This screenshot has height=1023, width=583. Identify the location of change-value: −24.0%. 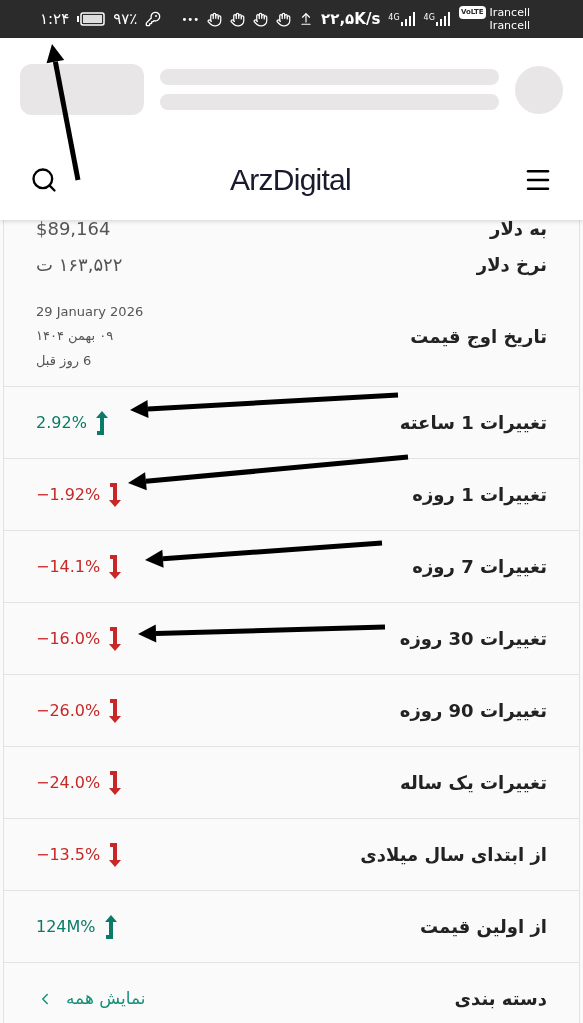
(68, 782).